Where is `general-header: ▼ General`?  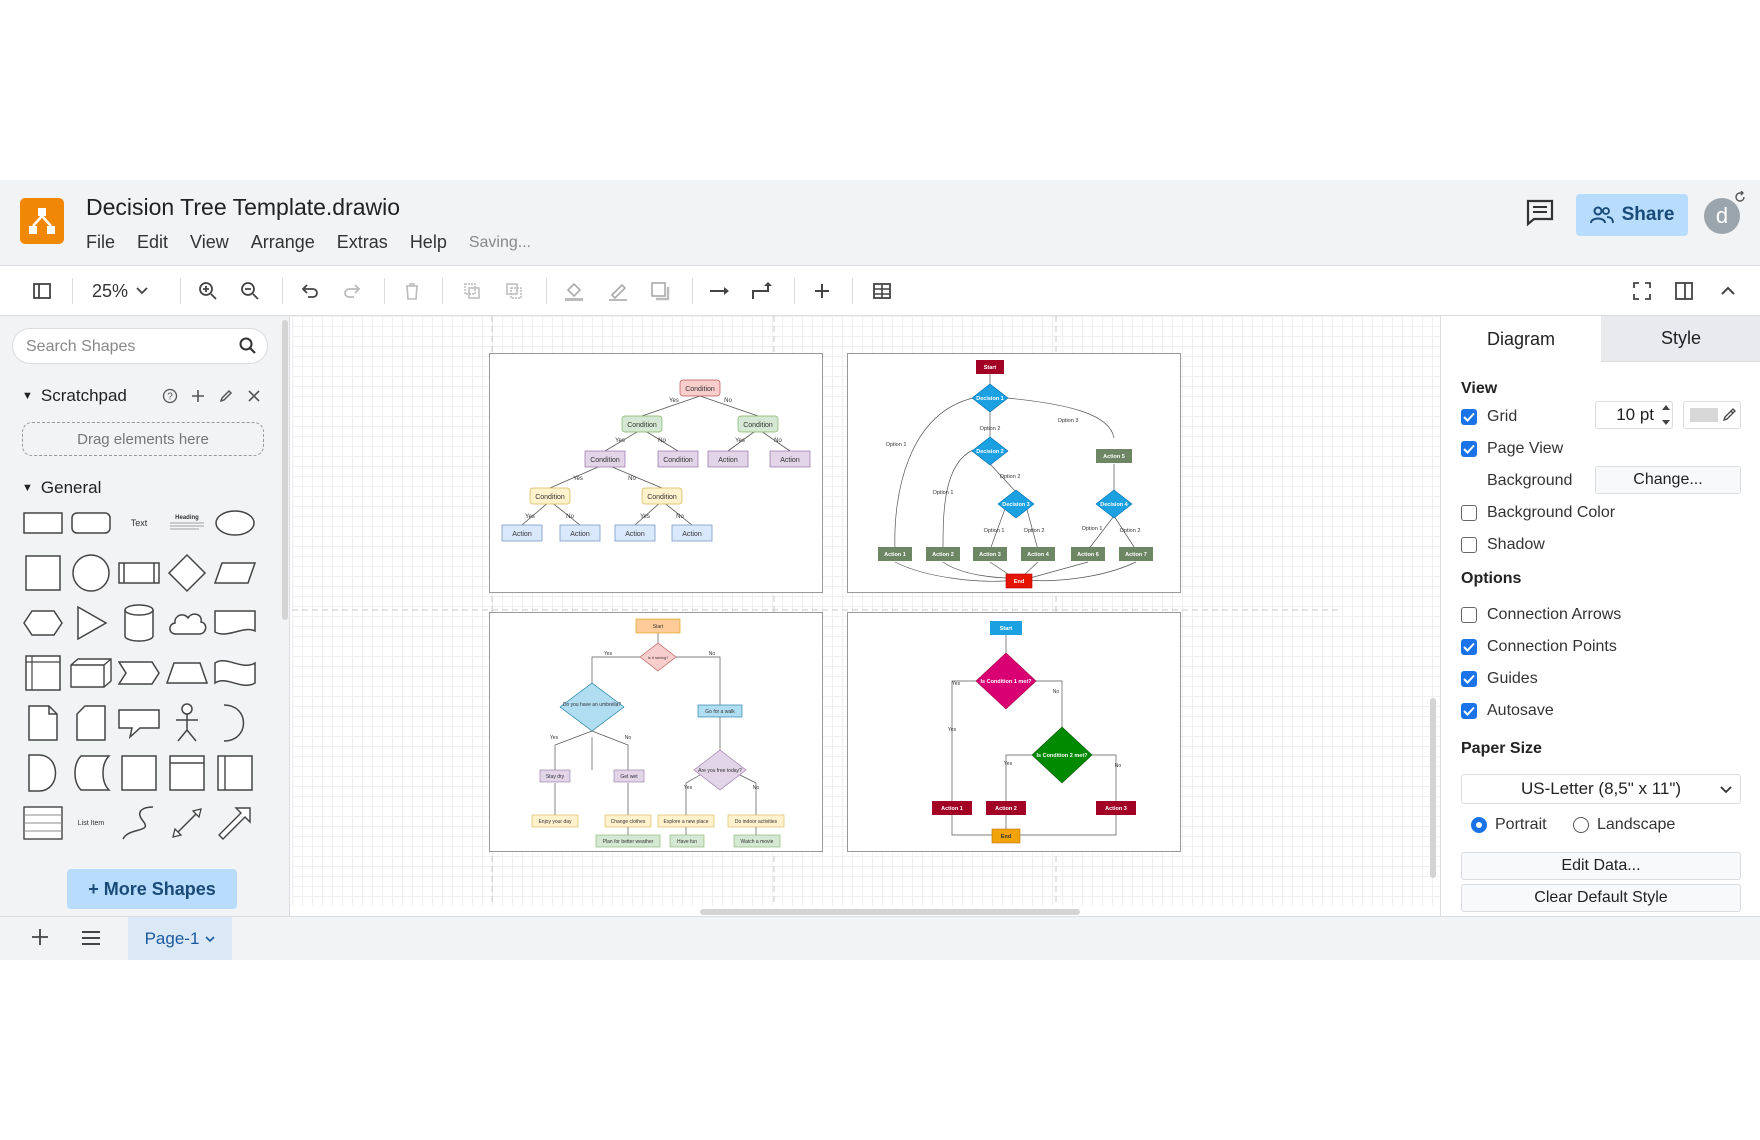 general-header: ▼ General is located at coordinates (61, 488).